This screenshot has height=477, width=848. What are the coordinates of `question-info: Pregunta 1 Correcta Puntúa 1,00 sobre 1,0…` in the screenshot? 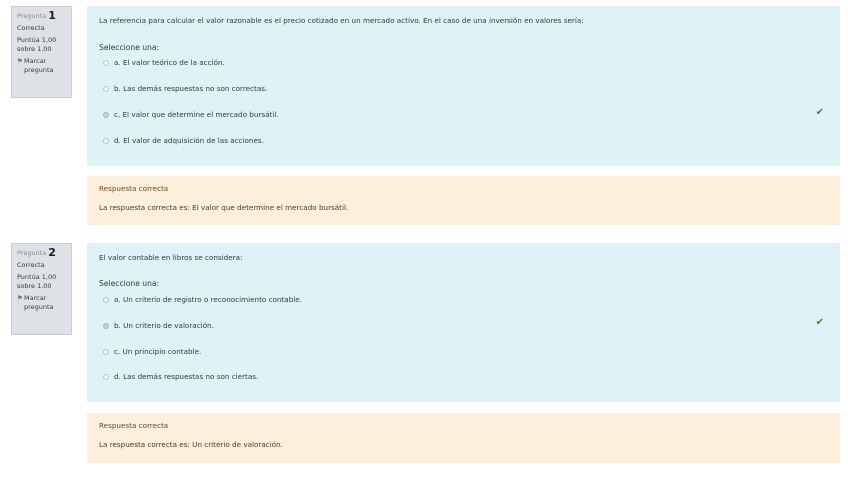 It's located at (41, 52).